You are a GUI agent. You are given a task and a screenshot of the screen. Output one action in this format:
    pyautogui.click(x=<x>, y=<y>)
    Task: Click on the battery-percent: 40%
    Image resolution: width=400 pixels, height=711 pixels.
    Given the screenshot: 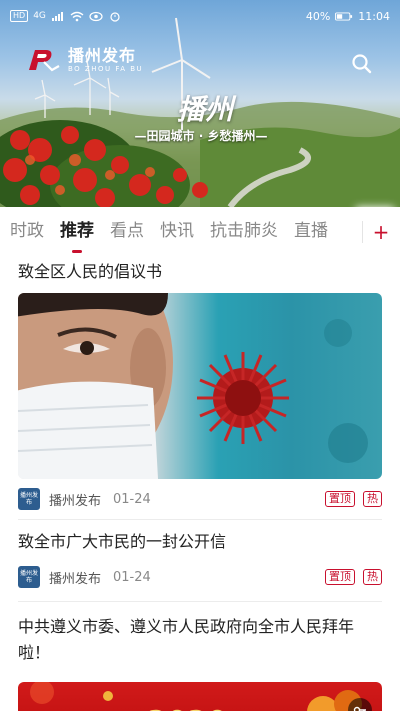 What is the action you would take?
    pyautogui.click(x=318, y=16)
    